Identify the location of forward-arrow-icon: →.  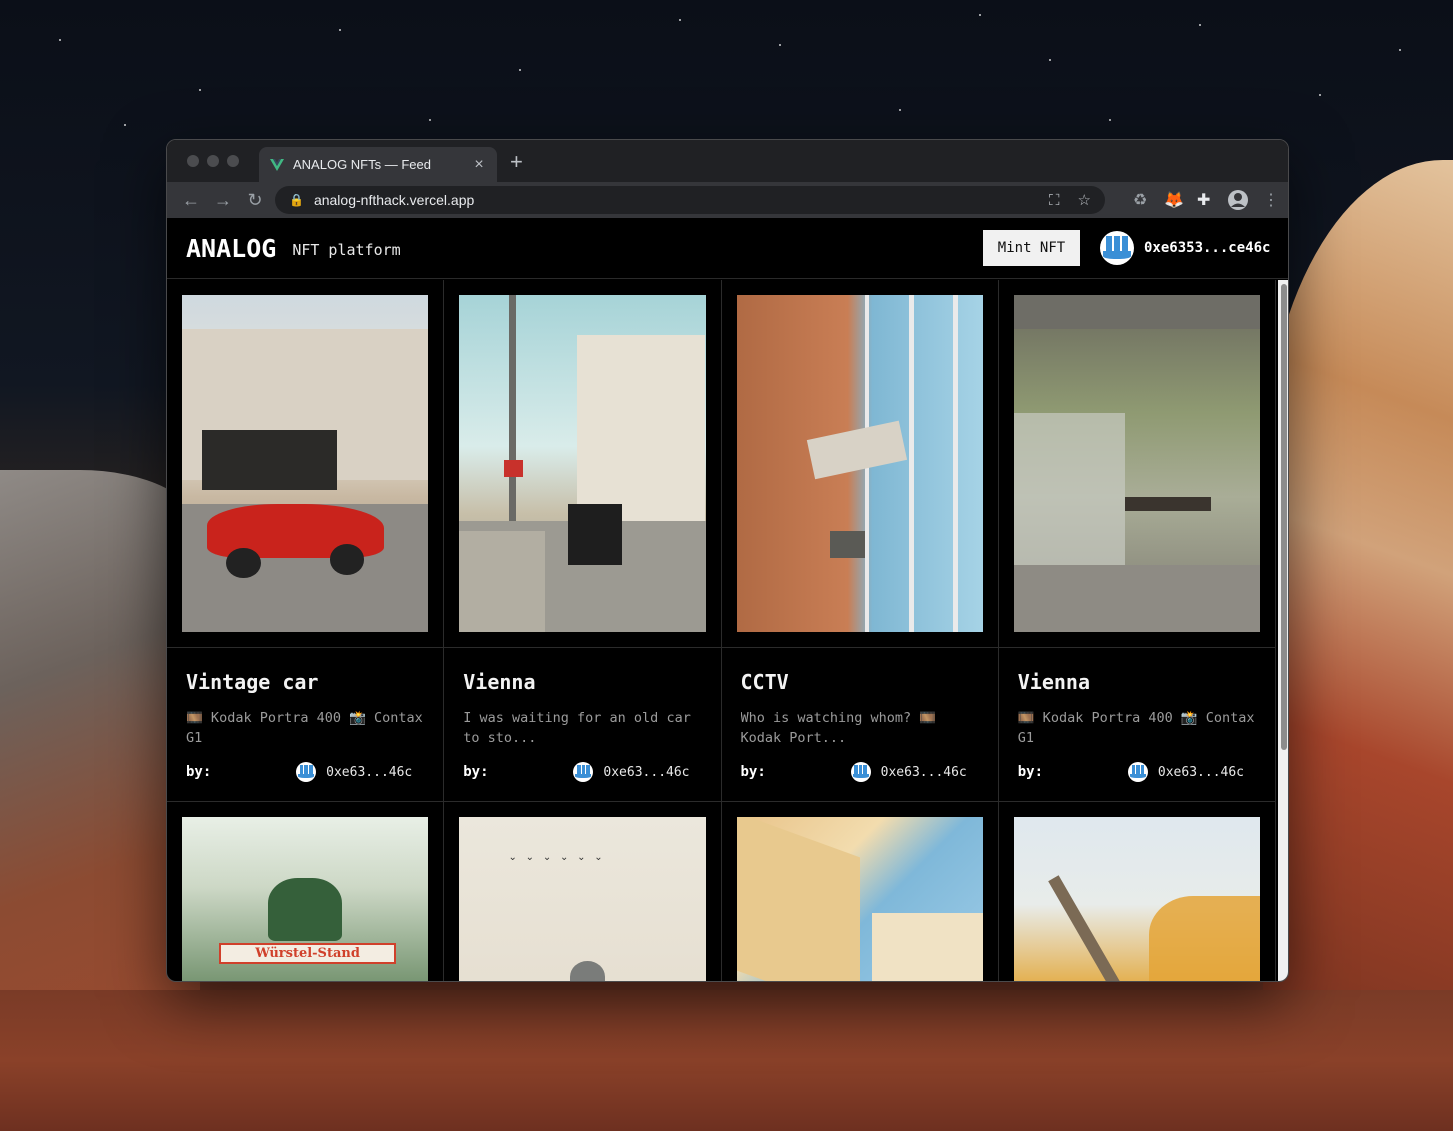
(223, 200).